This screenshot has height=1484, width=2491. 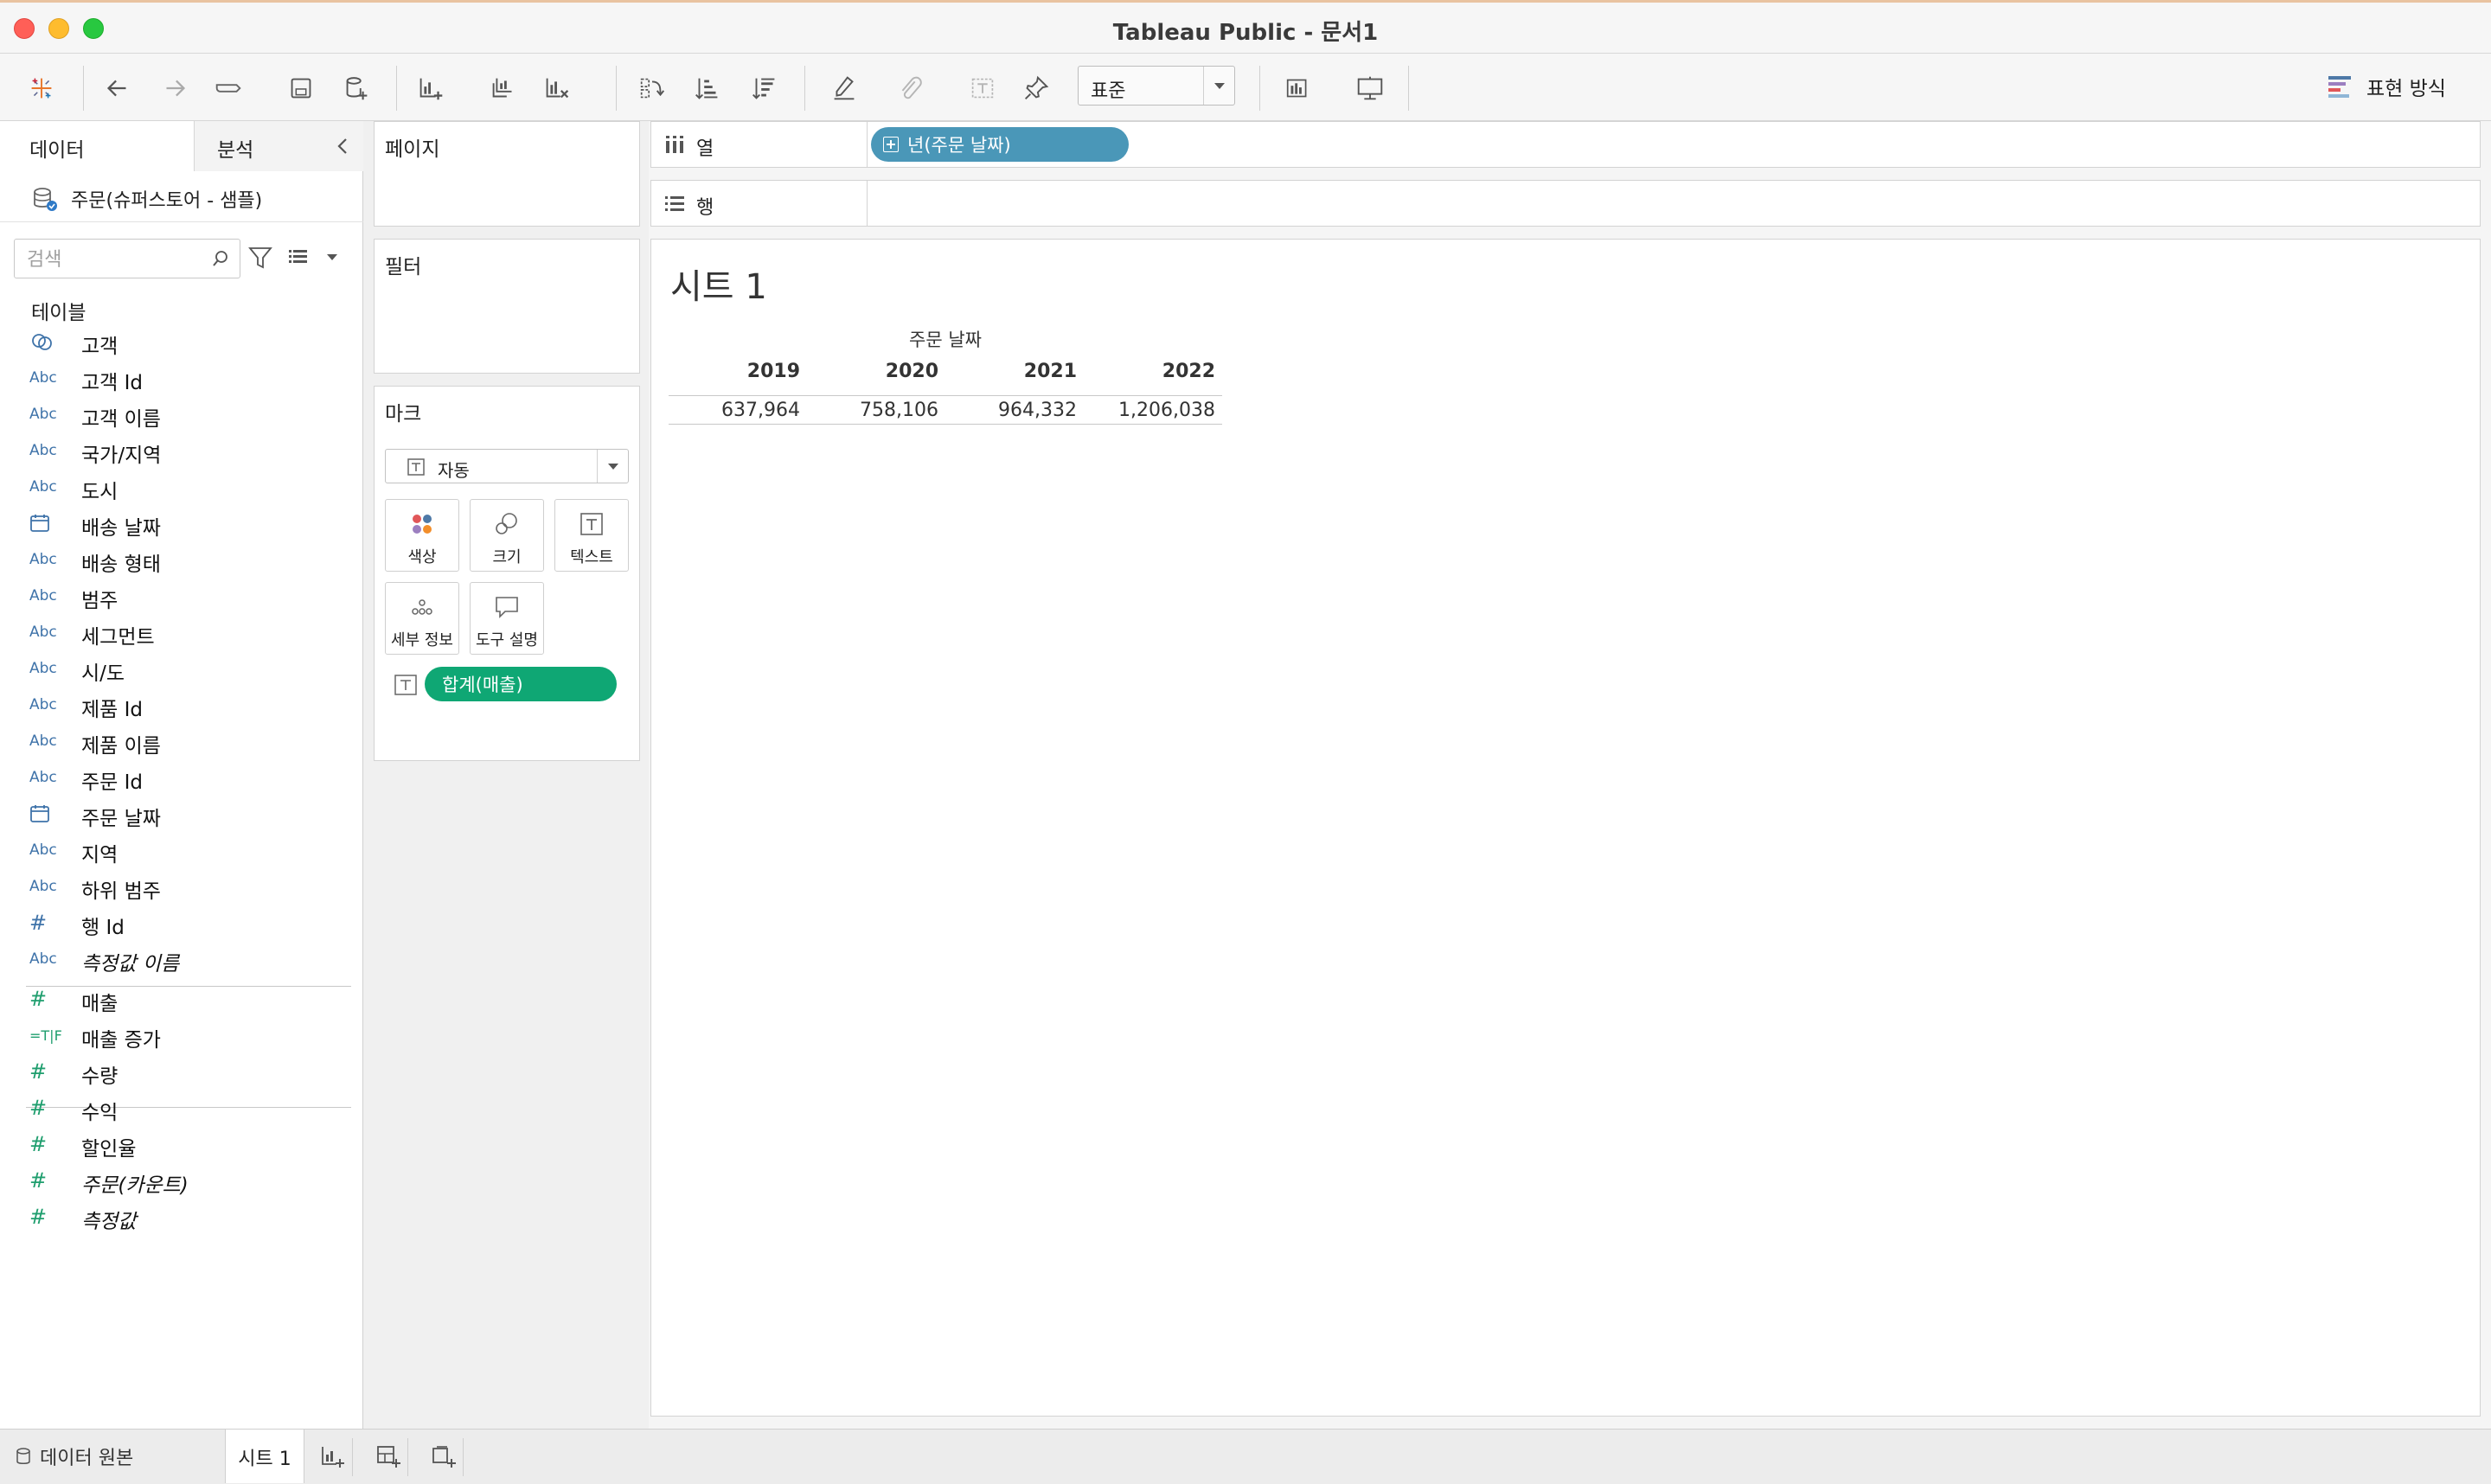 What do you see at coordinates (403, 267) in the screenshot?
I see `filters-card-title: 필터` at bounding box center [403, 267].